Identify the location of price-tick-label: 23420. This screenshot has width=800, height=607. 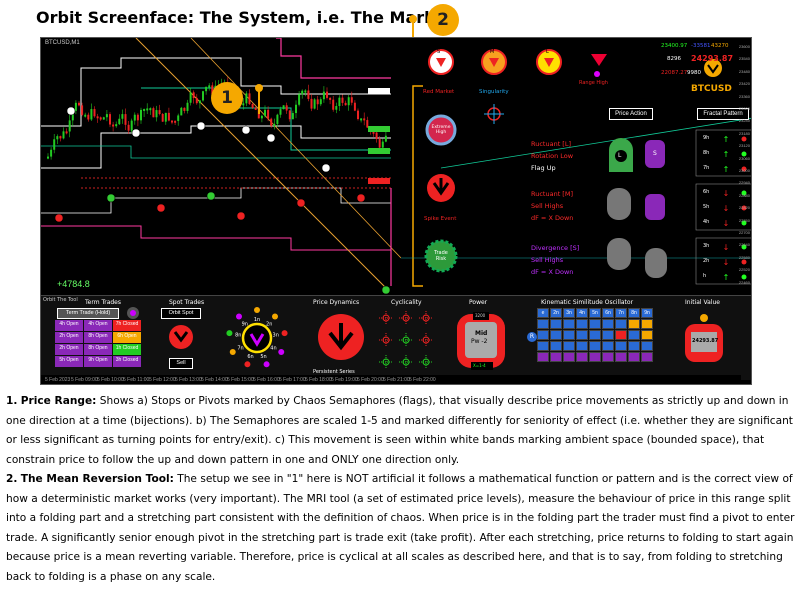
(744, 84).